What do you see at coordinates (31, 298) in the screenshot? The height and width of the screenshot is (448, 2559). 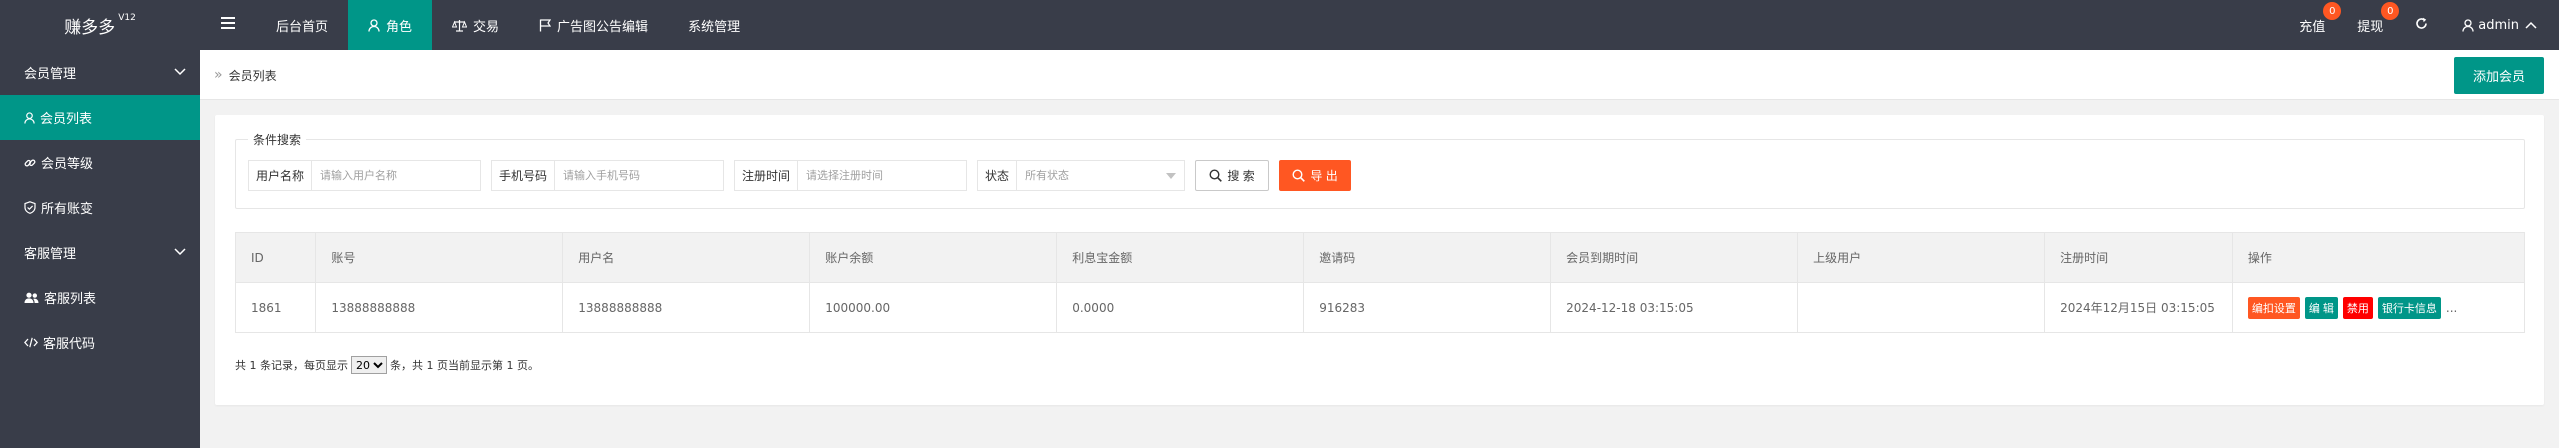 I see `users-icon` at bounding box center [31, 298].